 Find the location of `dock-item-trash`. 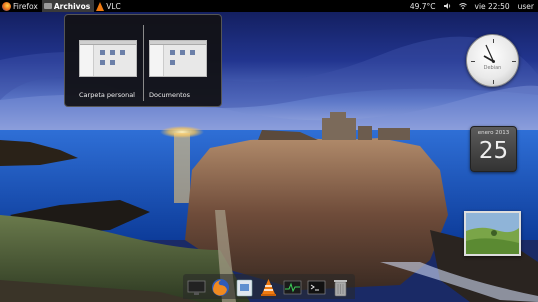

dock-item-trash is located at coordinates (340, 287).